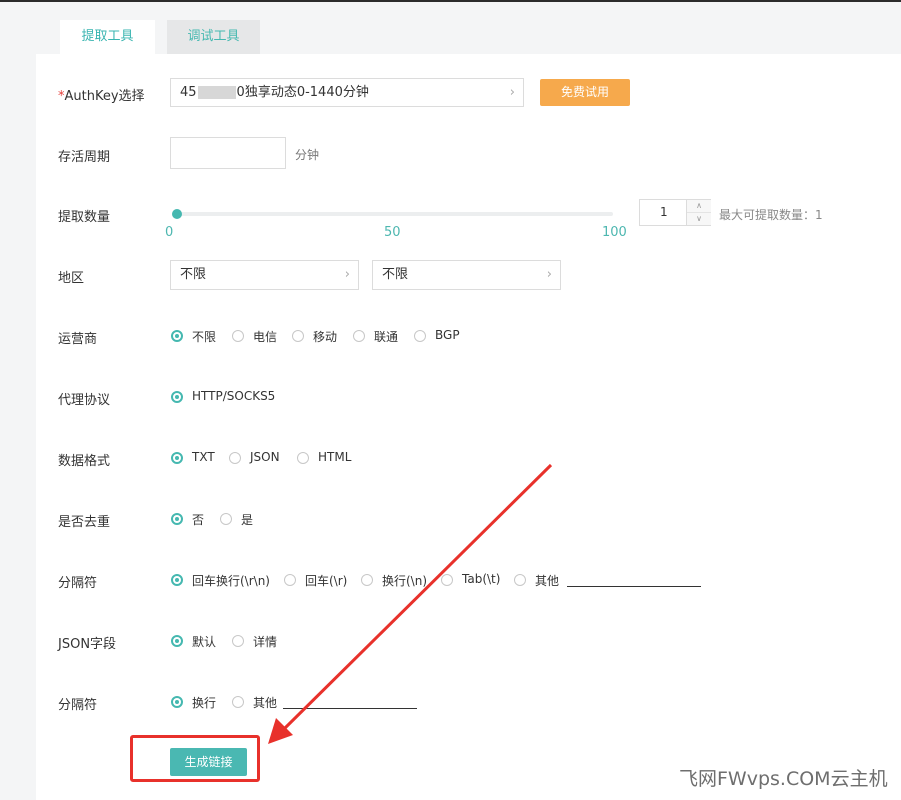 Image resolution: width=901 pixels, height=800 pixels. Describe the element at coordinates (417, 597) in the screenshot. I see `arrow-shaft` at that location.